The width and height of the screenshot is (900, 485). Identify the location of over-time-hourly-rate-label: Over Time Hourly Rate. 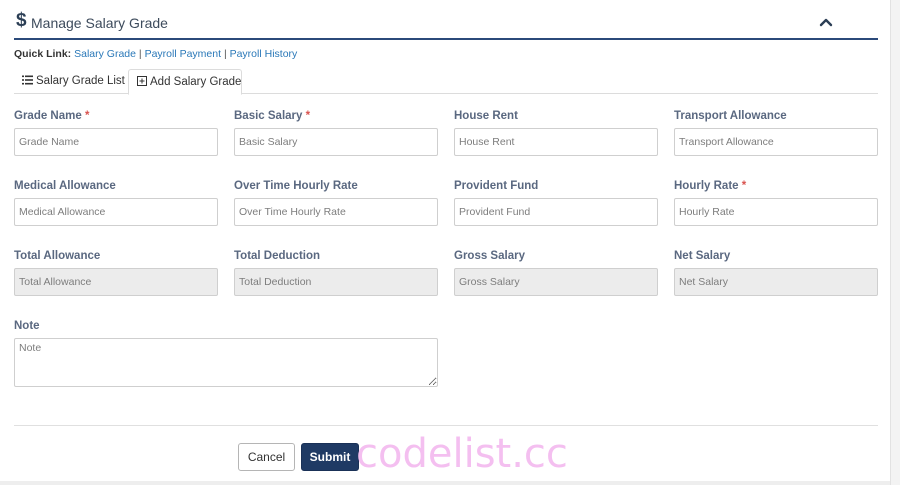
(296, 186).